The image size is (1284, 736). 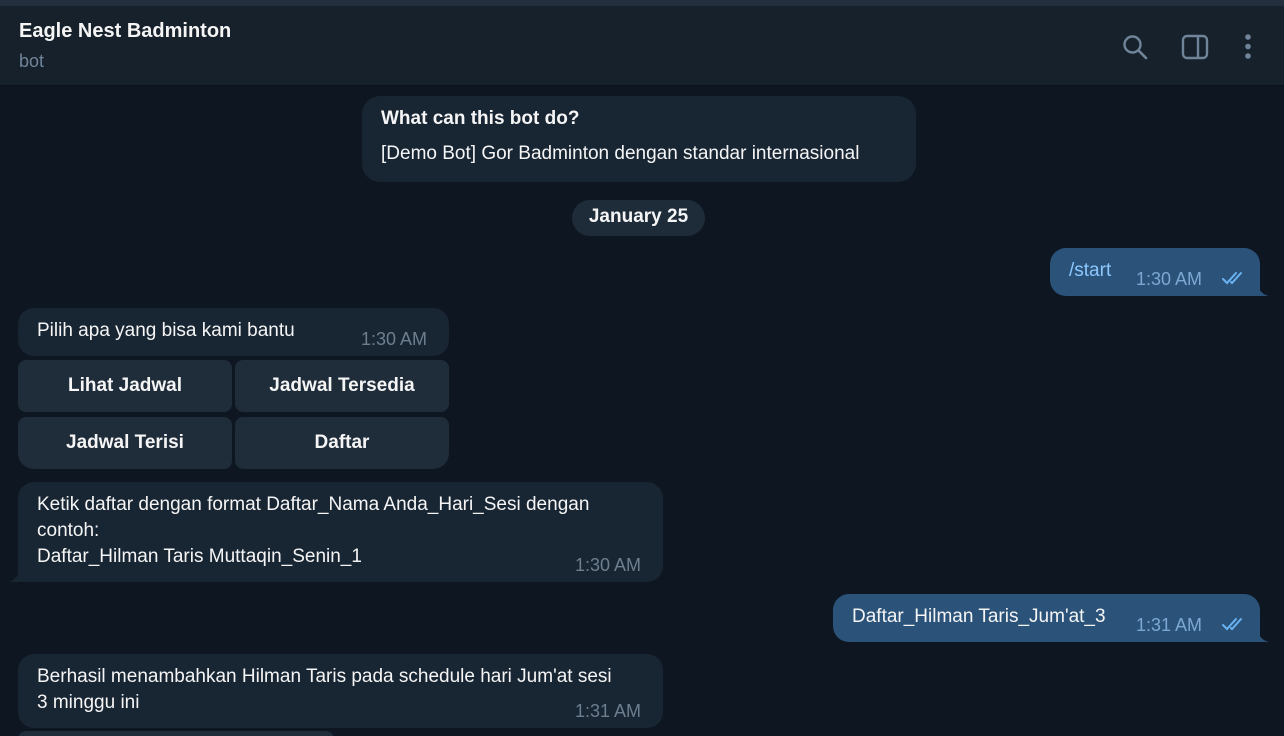 I want to click on message-text: Pilih apa yang bisa kami bantu, so click(x=166, y=331).